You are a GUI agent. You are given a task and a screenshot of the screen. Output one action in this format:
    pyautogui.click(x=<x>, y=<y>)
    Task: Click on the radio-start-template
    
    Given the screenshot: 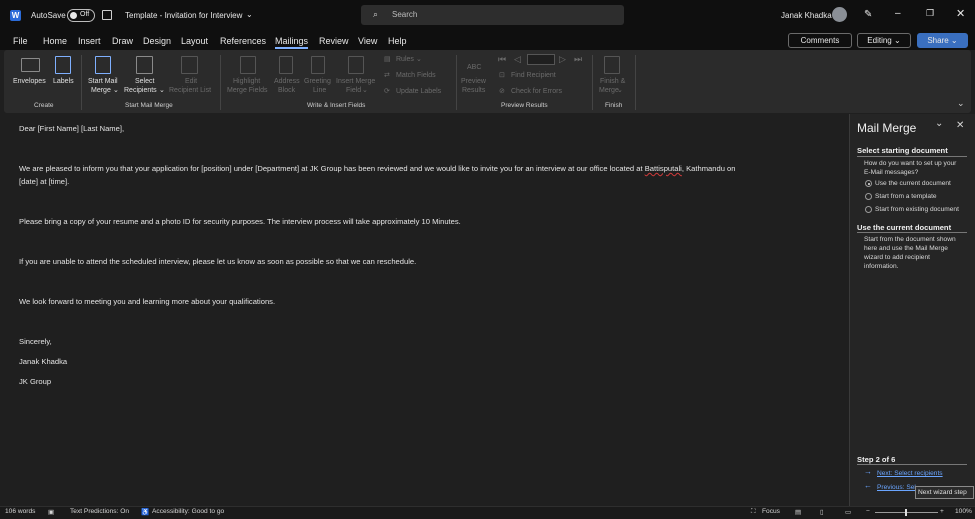 What is the action you would take?
    pyautogui.click(x=868, y=196)
    